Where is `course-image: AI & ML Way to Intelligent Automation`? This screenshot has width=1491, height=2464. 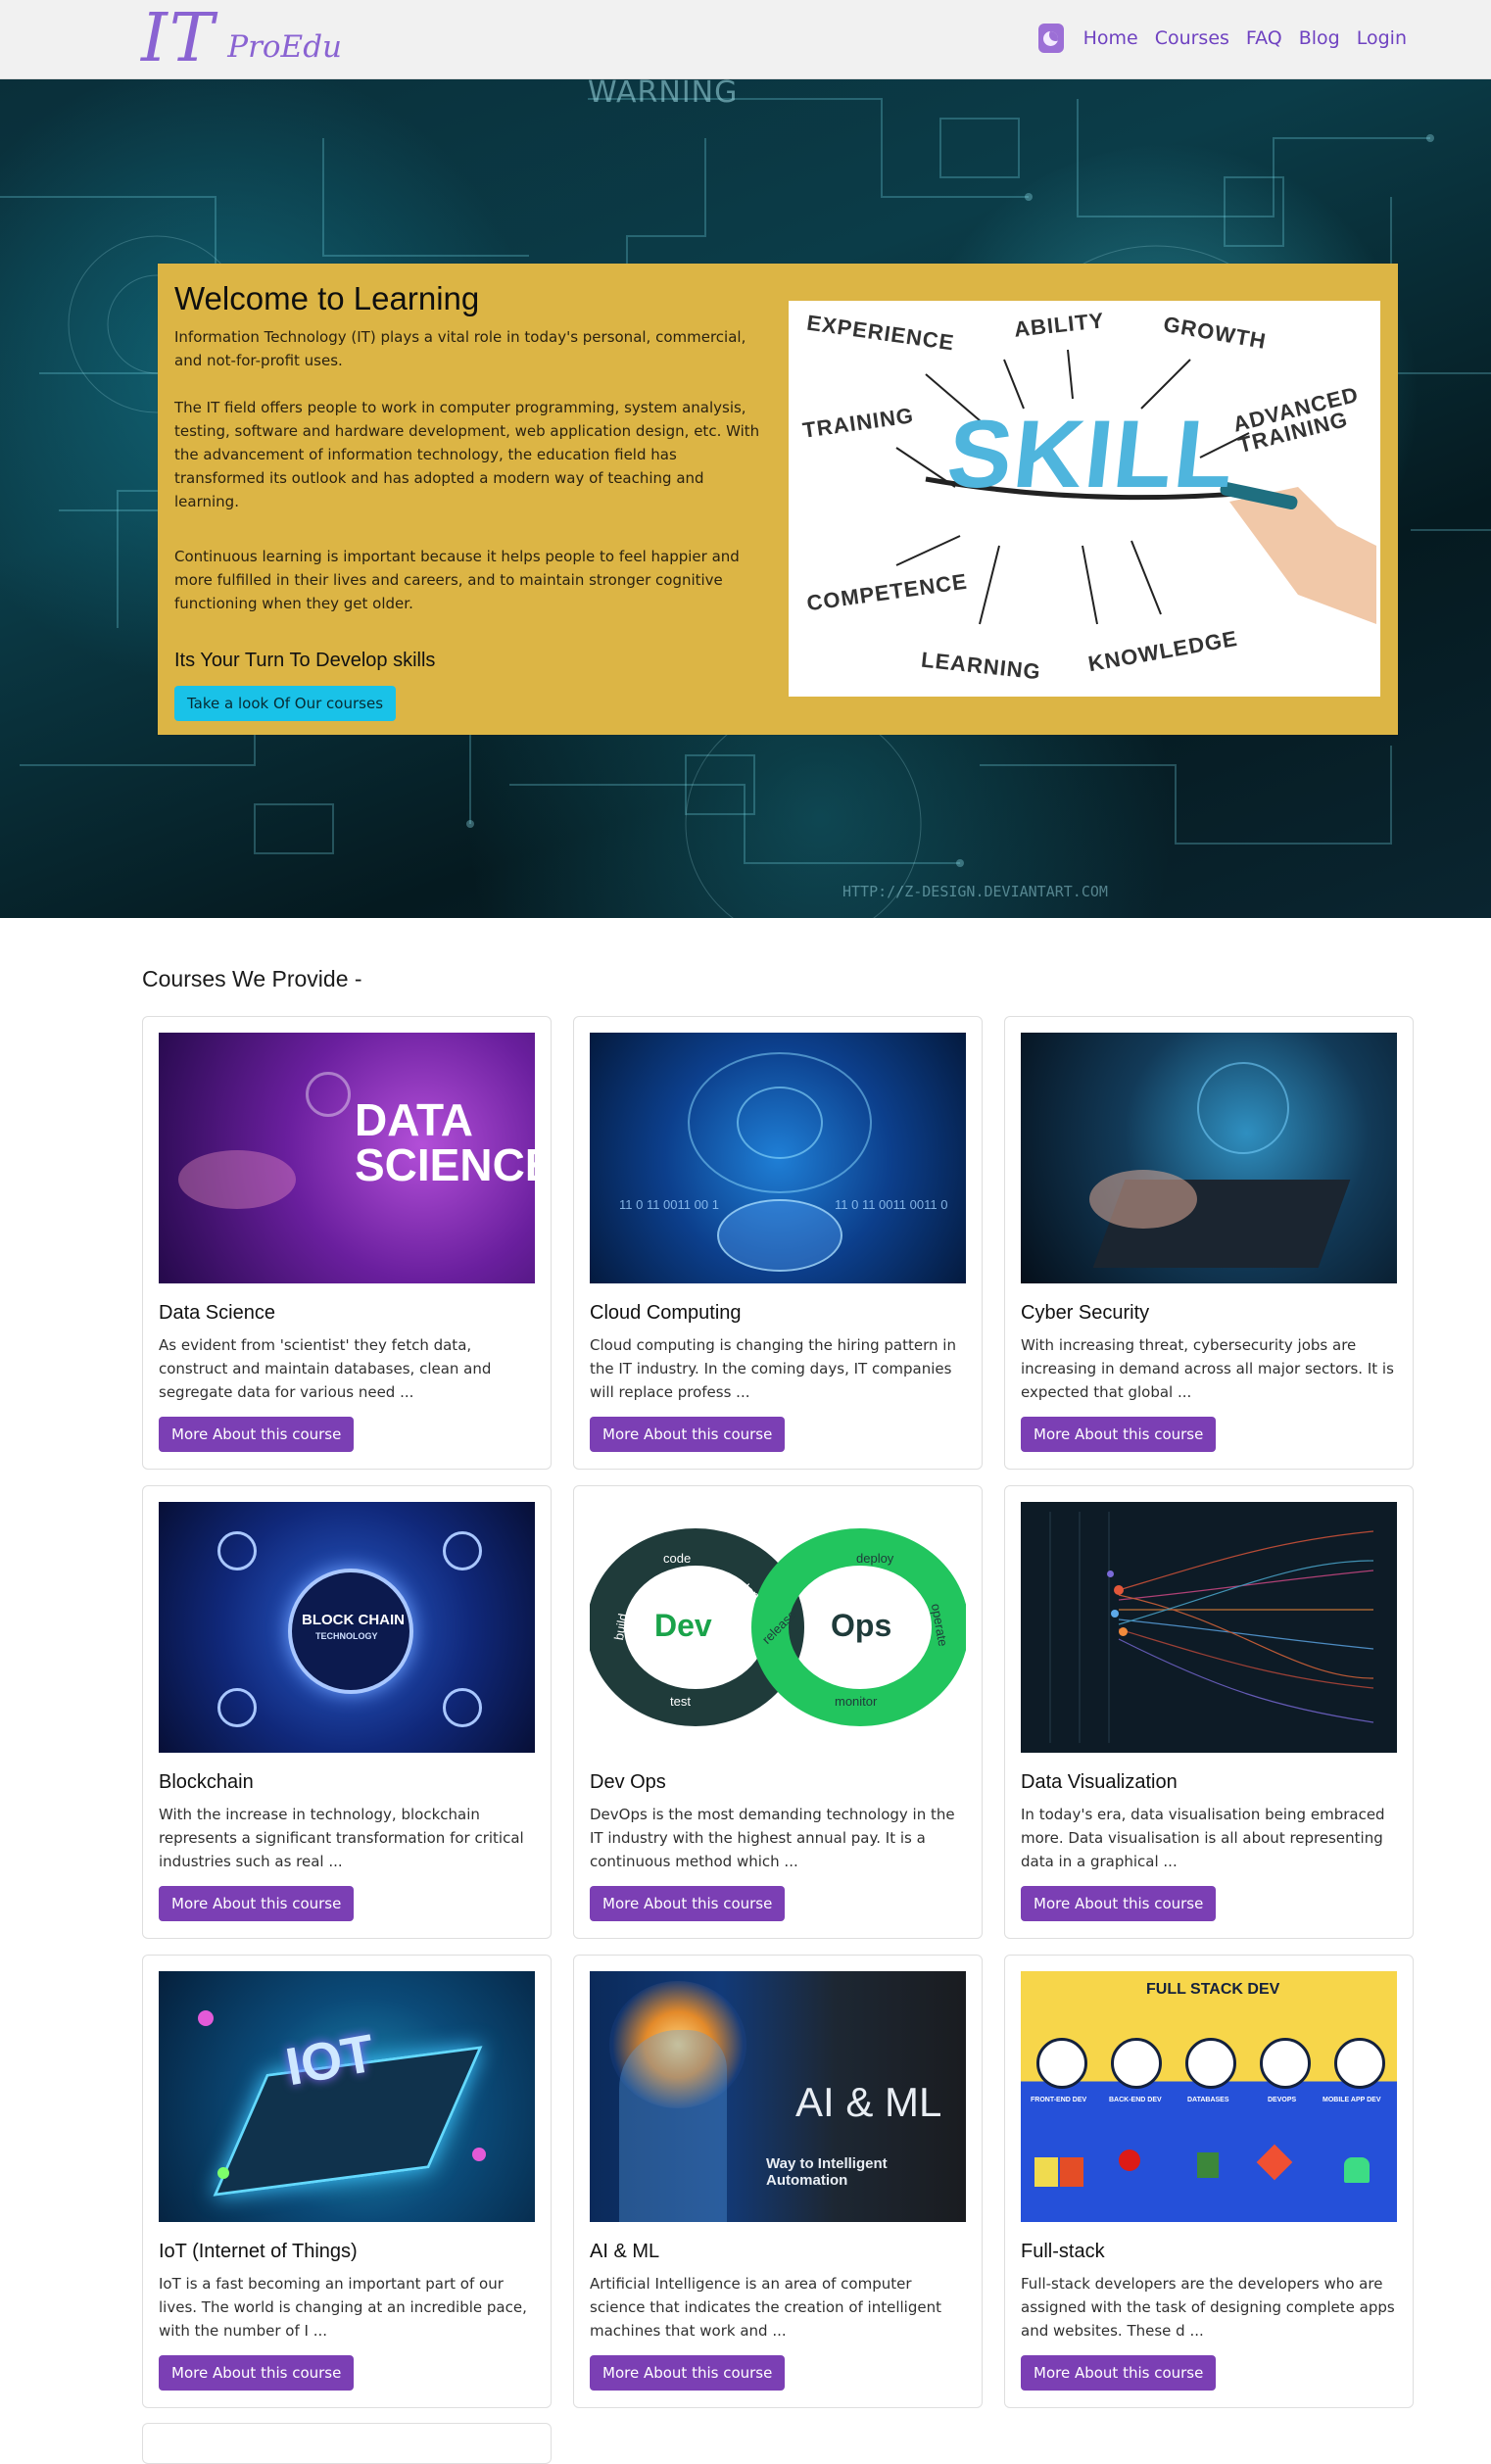
course-image: AI & ML Way to Intelligent Automation is located at coordinates (778, 2096).